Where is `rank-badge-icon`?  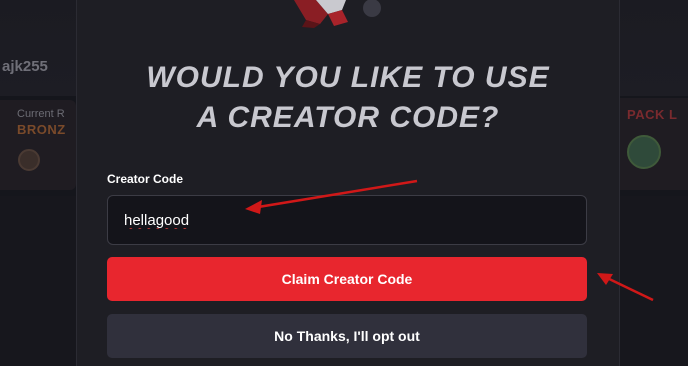 rank-badge-icon is located at coordinates (29, 160).